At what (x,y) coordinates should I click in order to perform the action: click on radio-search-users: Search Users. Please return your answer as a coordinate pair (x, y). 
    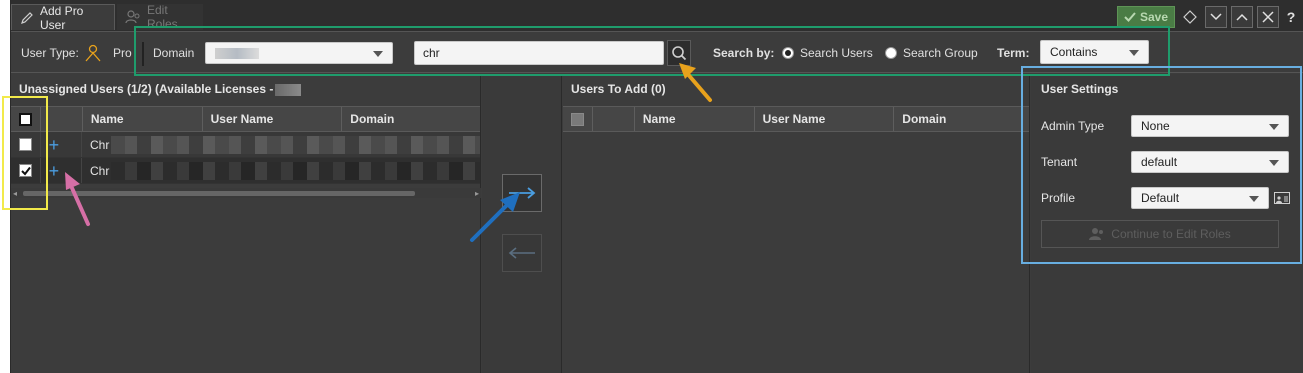
    Looking at the image, I should click on (827, 53).